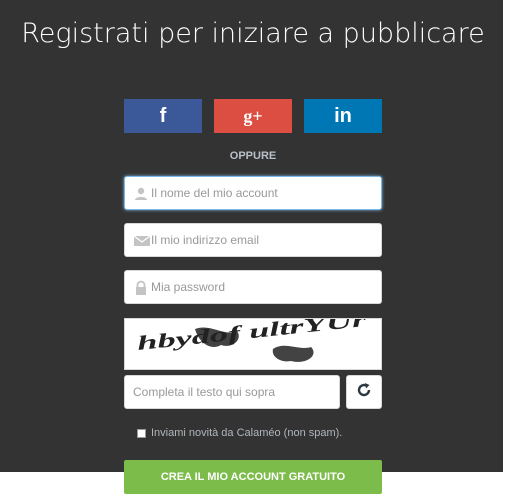 The image size is (507, 497). I want to click on linkedin-icon: in, so click(343, 115).